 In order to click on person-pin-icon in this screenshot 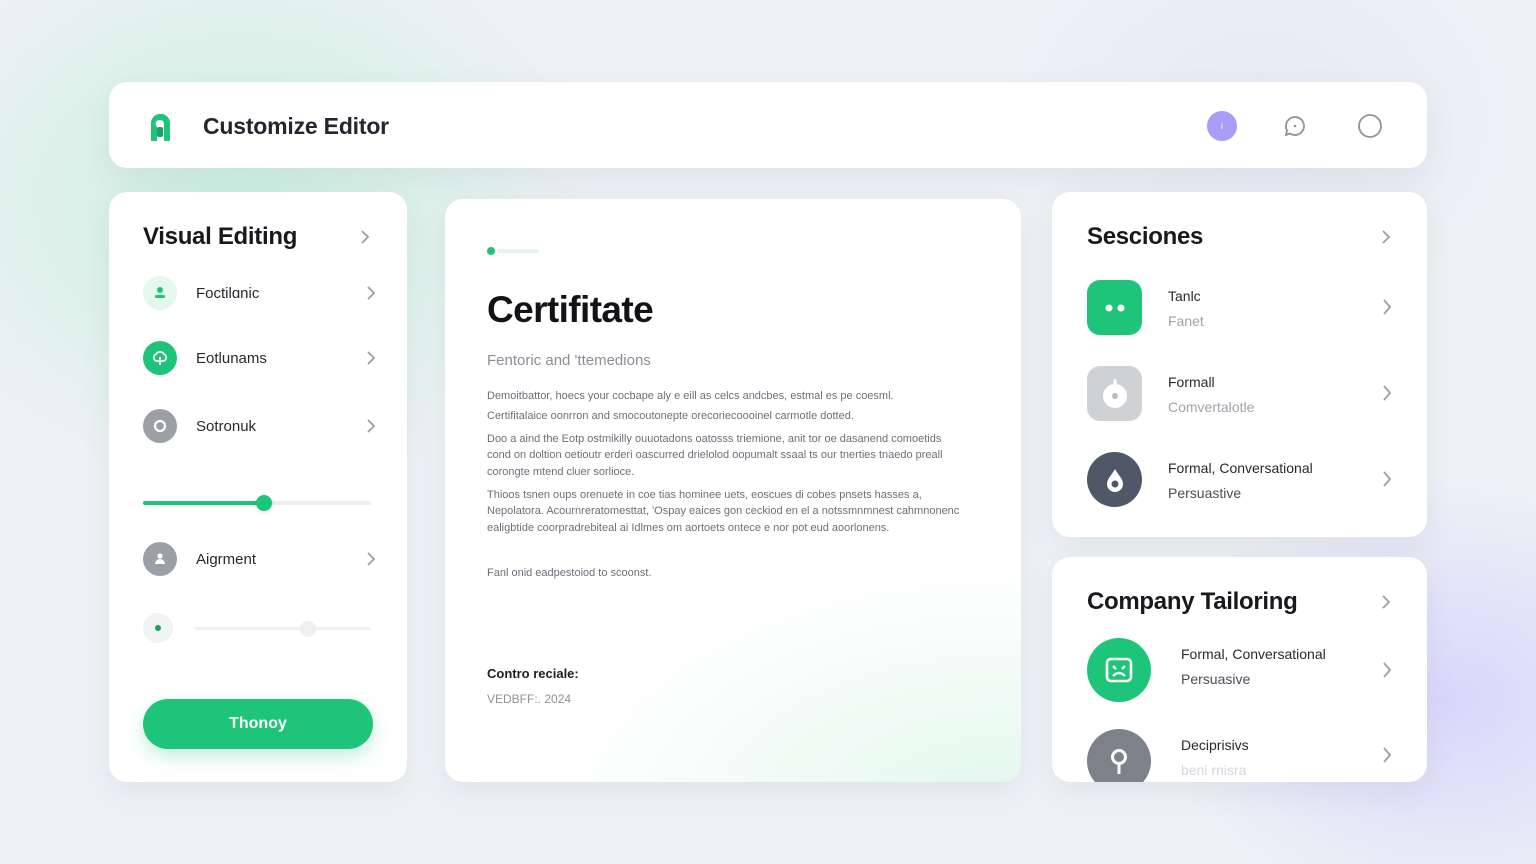, I will do `click(160, 293)`.